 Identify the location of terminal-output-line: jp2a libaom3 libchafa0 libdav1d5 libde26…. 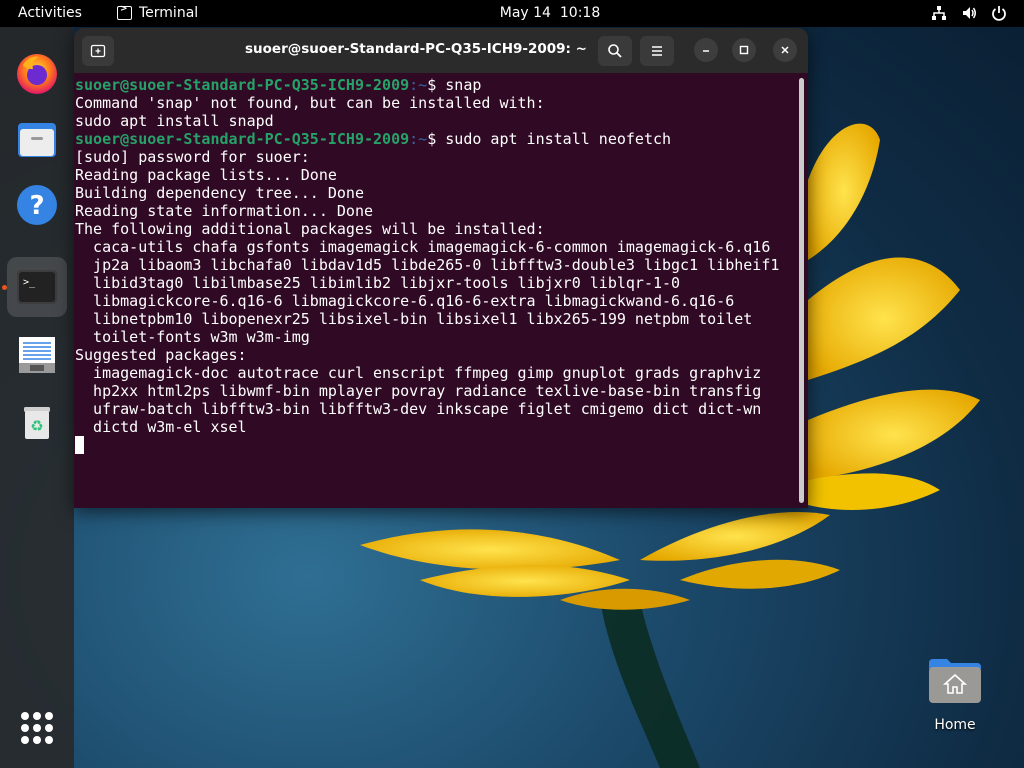
(427, 265).